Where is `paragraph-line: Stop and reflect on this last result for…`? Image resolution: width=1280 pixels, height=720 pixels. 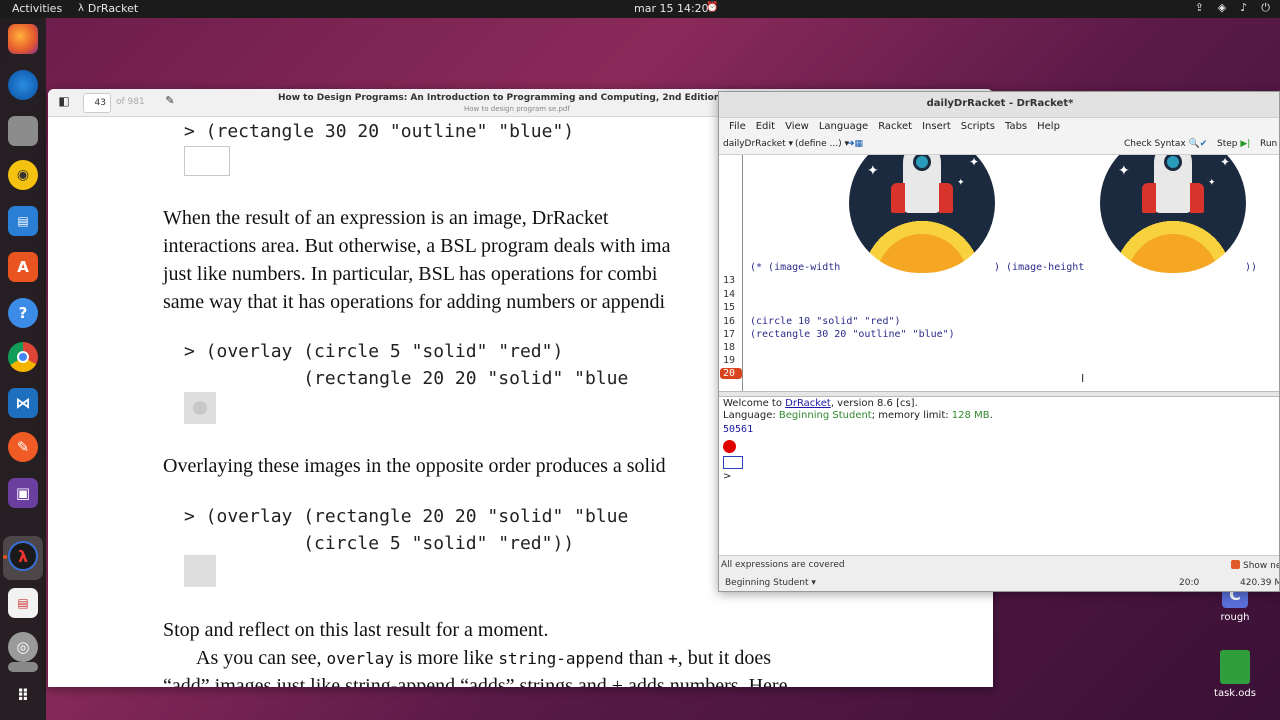 paragraph-line: Stop and reflect on this last result for… is located at coordinates (356, 630).